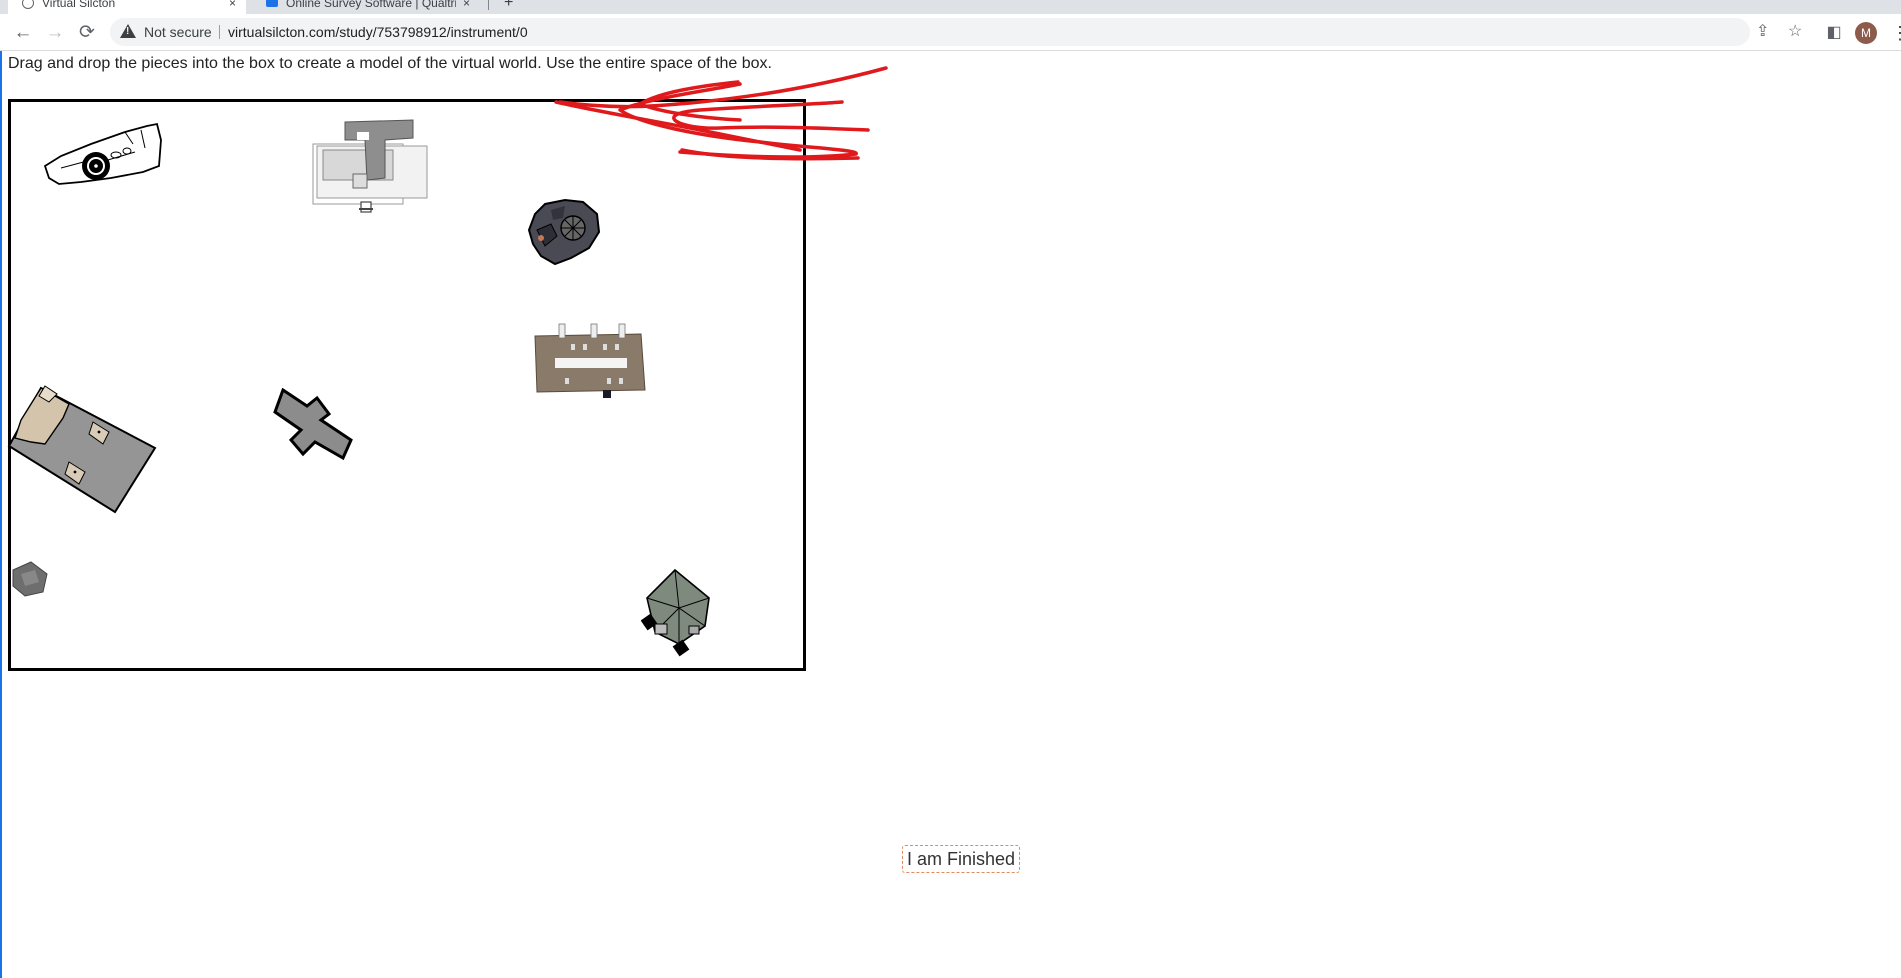 Image resolution: width=1901 pixels, height=978 pixels. What do you see at coordinates (317, 428) in the screenshot?
I see `piece-gray-cross-building` at bounding box center [317, 428].